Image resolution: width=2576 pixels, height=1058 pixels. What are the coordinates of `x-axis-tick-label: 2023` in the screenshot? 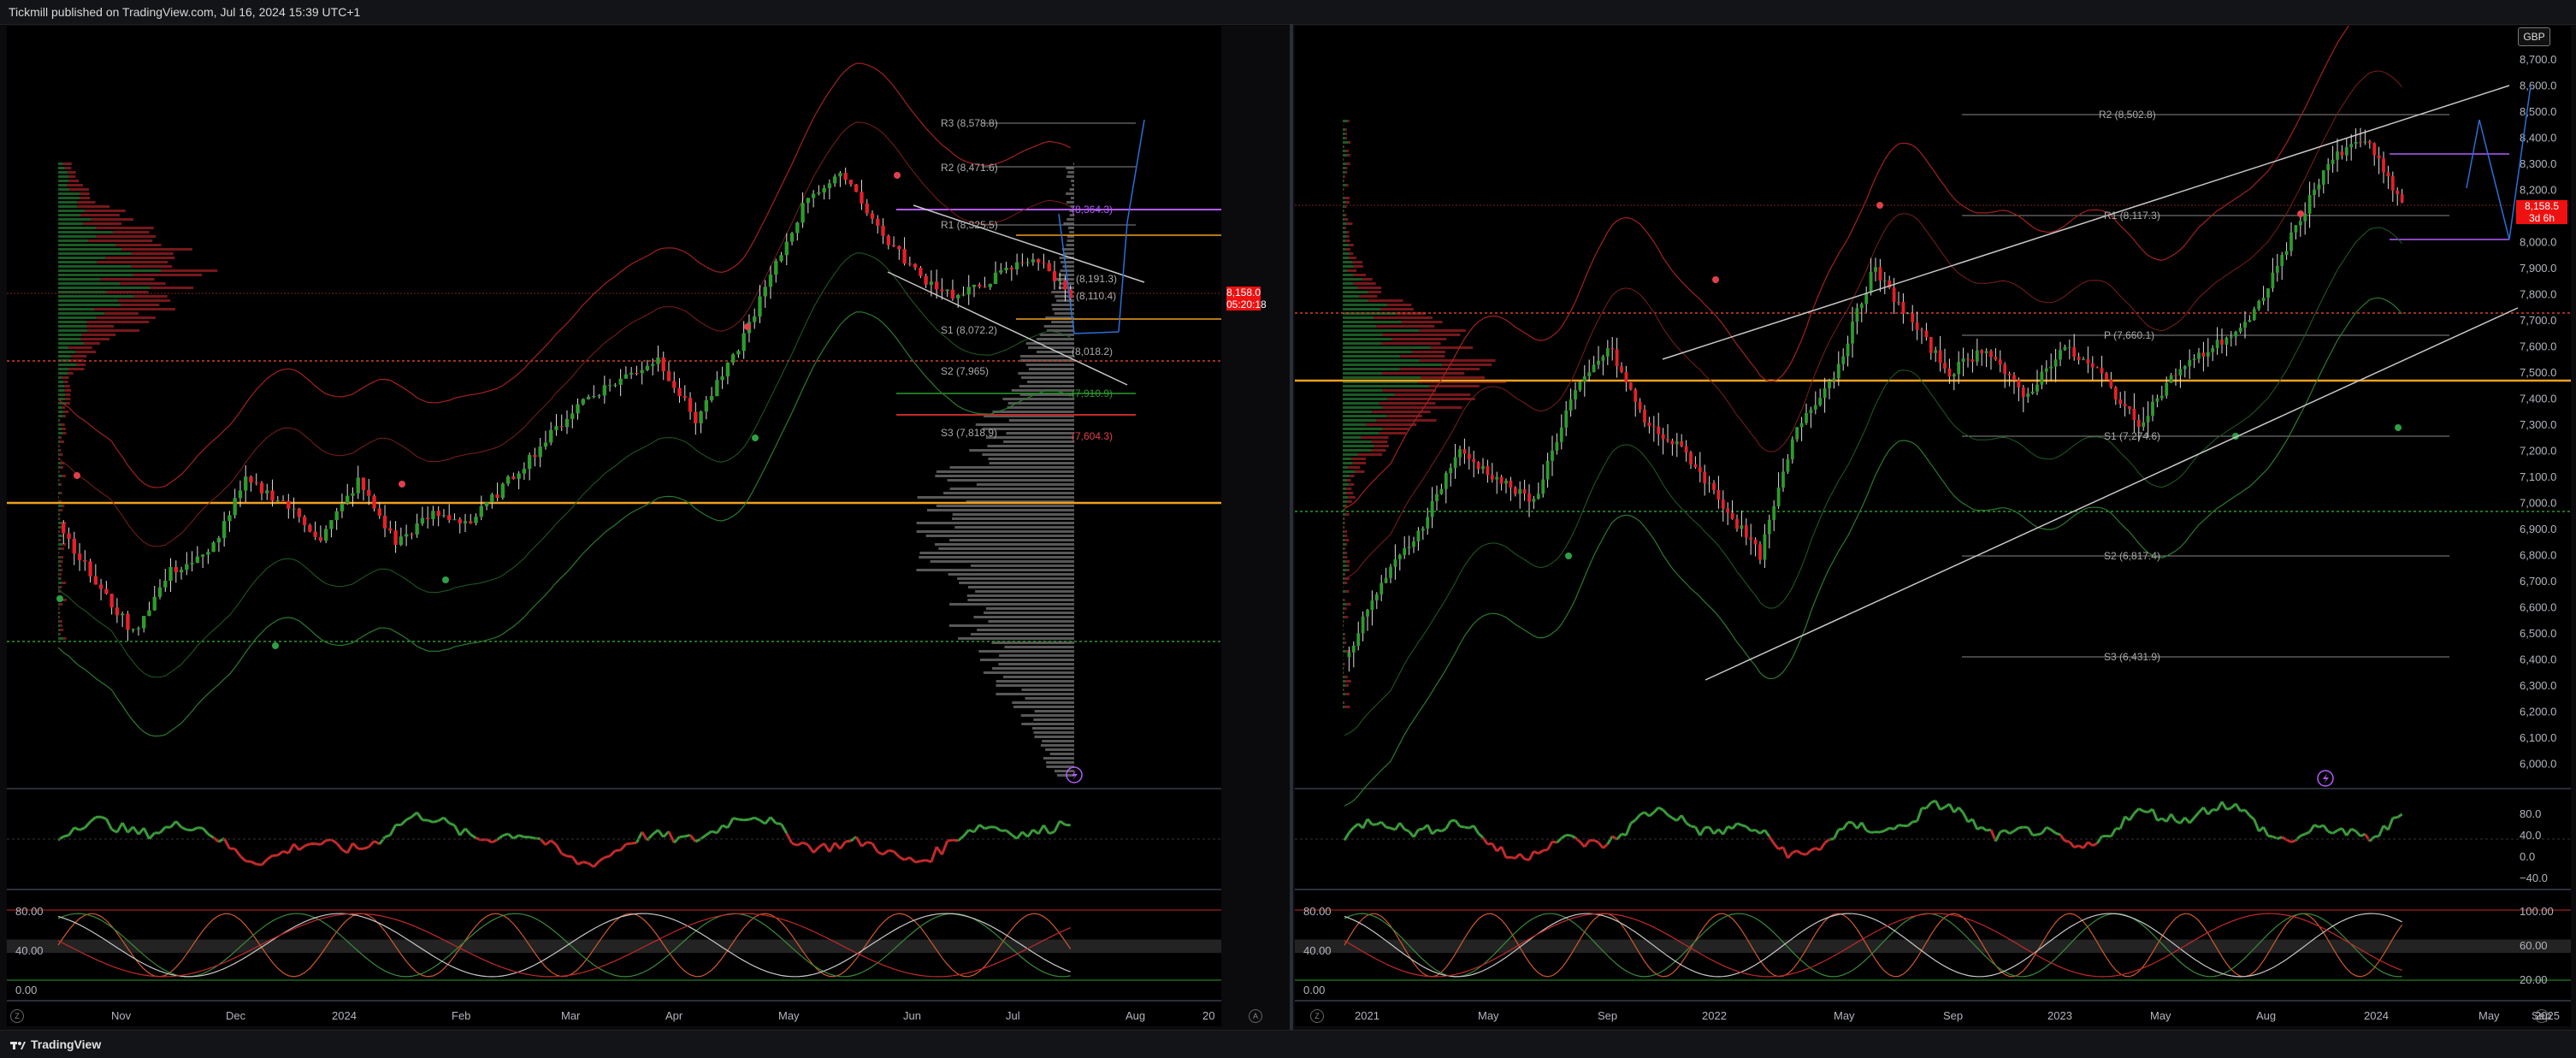 It's located at (2059, 1015).